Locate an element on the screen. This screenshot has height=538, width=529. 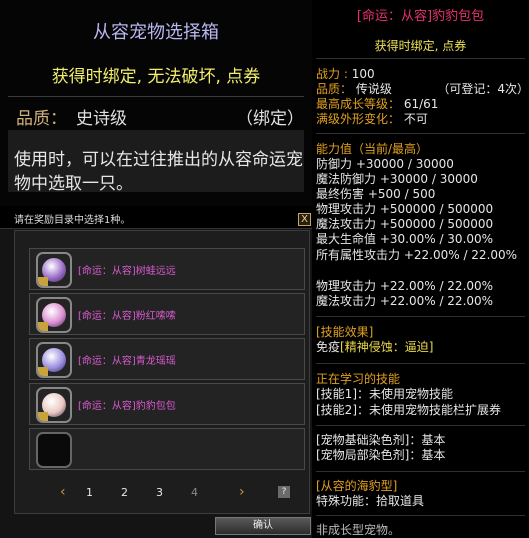
close-icon: X is located at coordinates (304, 219).